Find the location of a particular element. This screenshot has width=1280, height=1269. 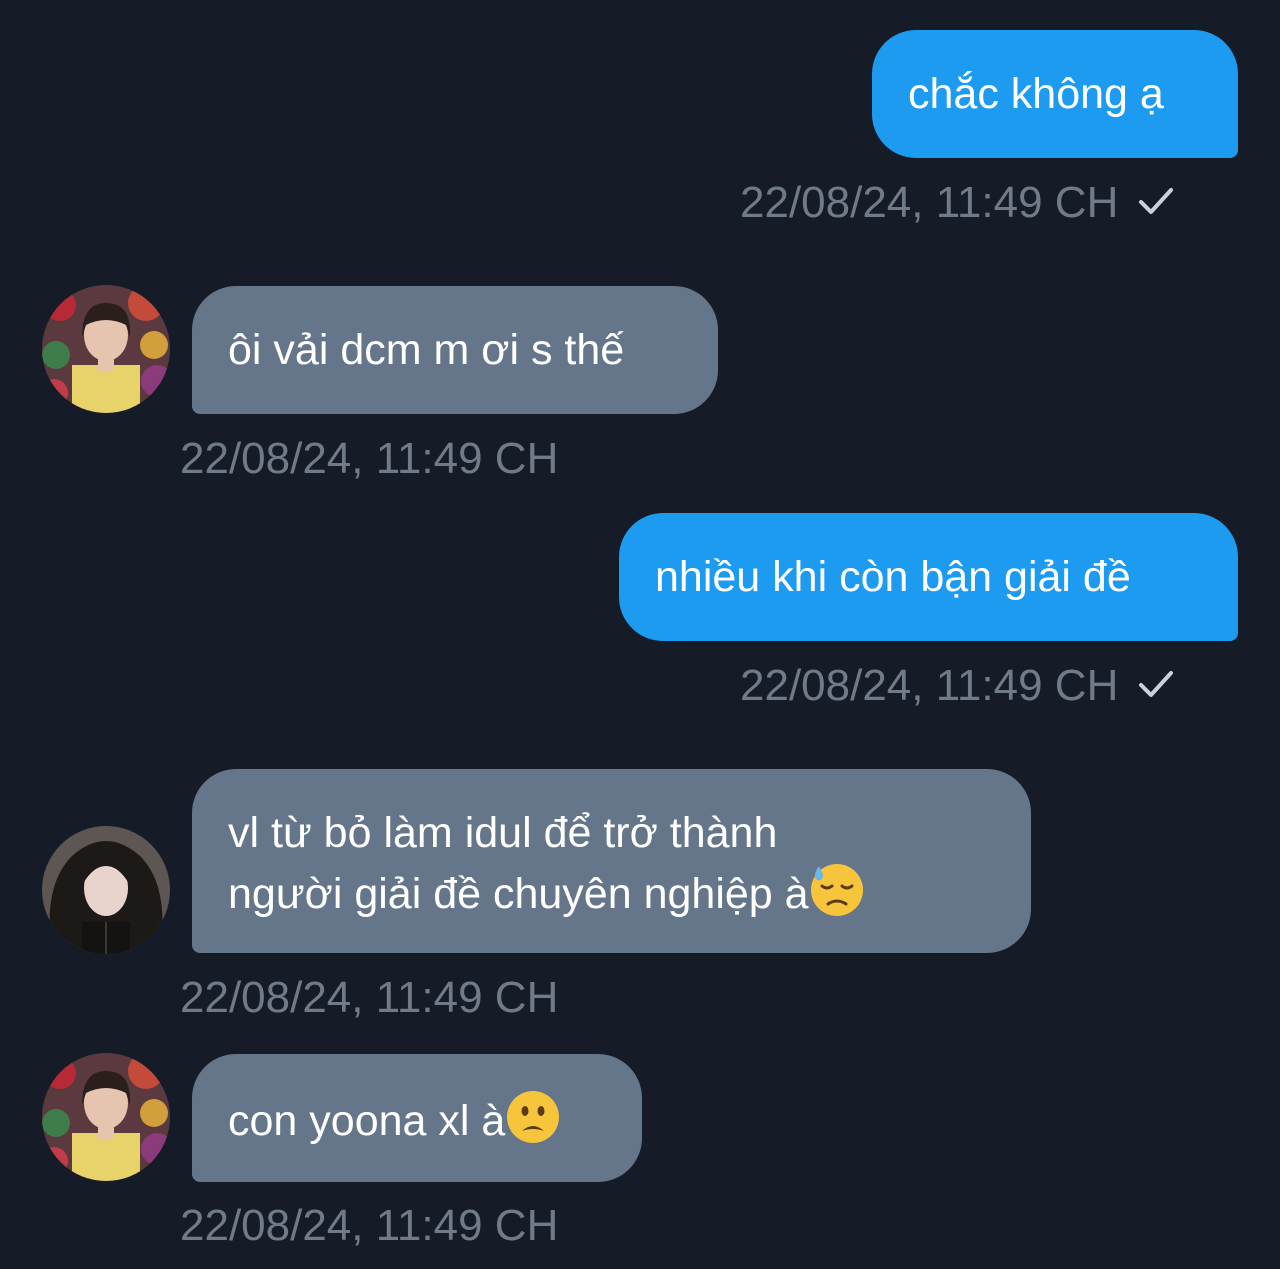

frowning-face-emoji-icon is located at coordinates (533, 1117).